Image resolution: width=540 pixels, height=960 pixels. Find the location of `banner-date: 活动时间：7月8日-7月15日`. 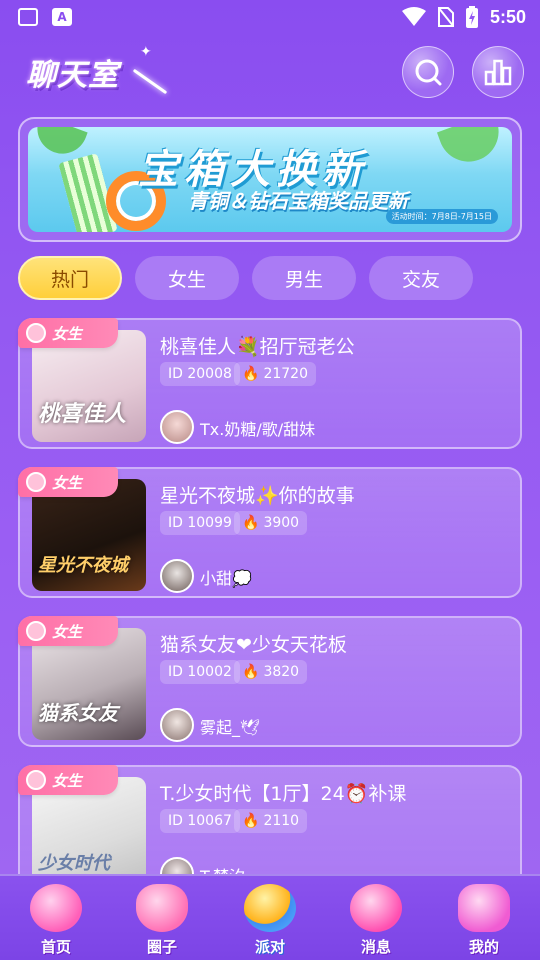

banner-date: 活动时间：7月8日-7月15日 is located at coordinates (441, 216).